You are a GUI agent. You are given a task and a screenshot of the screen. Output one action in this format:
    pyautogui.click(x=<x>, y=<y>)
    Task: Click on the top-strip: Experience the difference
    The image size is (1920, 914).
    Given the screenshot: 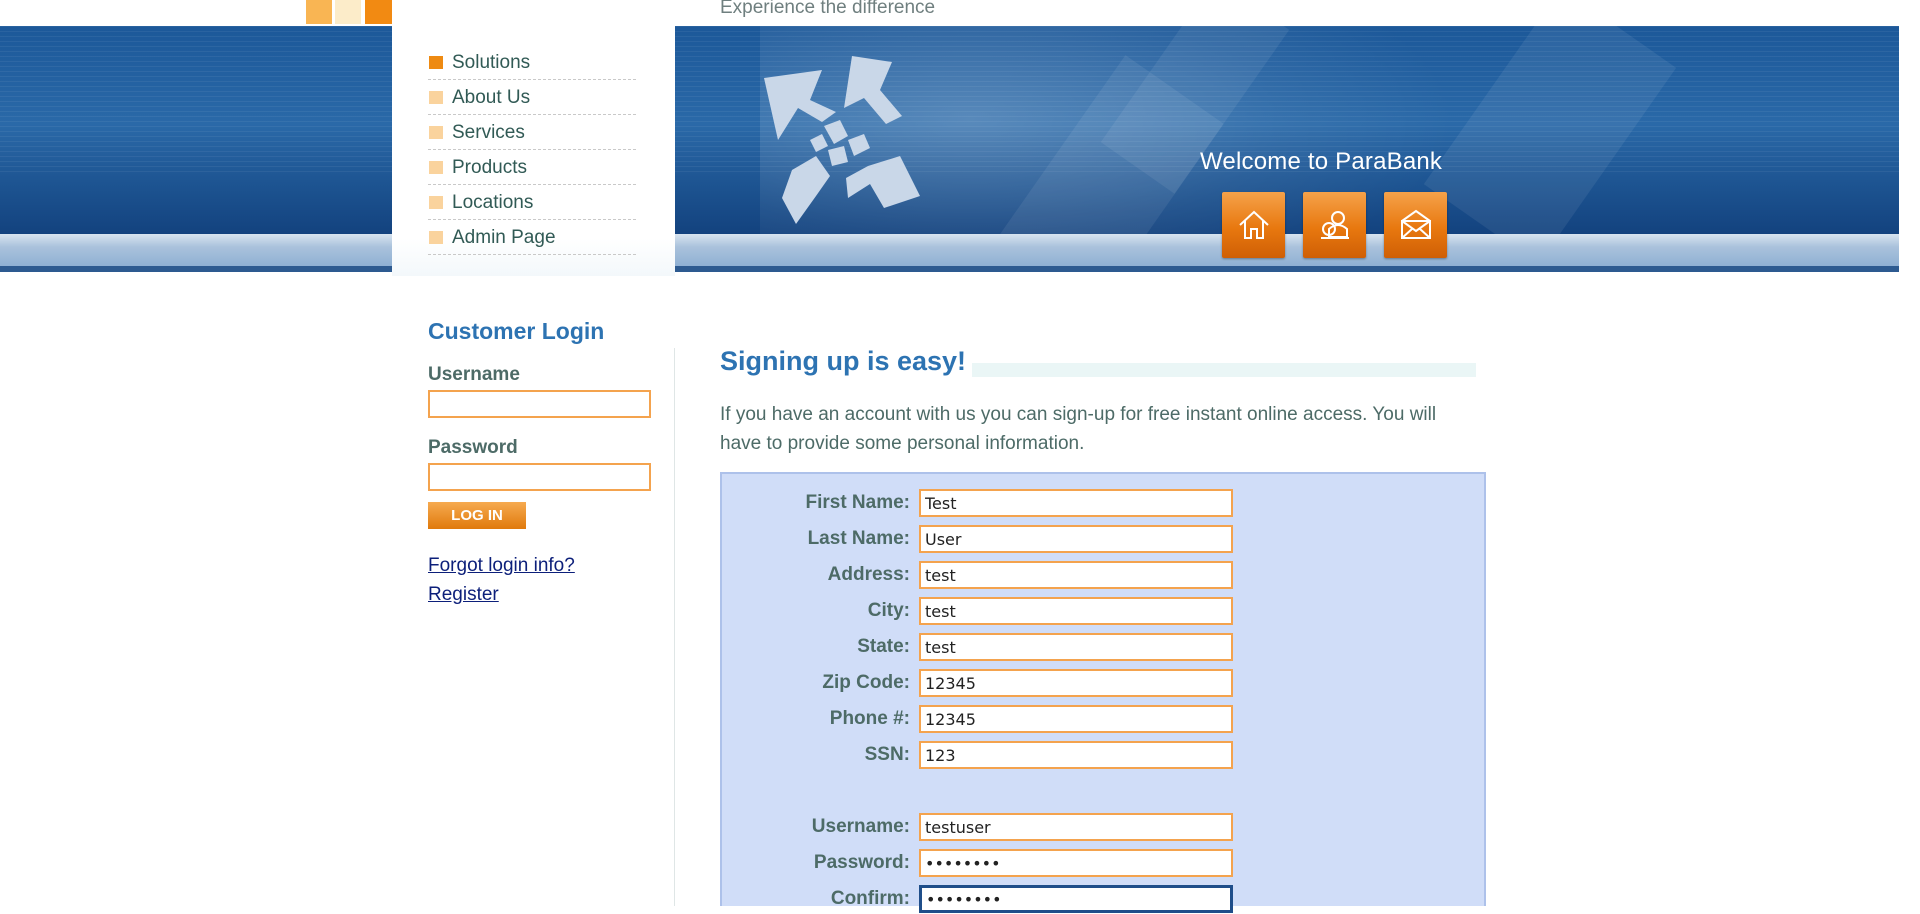 What is the action you would take?
    pyautogui.click(x=960, y=13)
    